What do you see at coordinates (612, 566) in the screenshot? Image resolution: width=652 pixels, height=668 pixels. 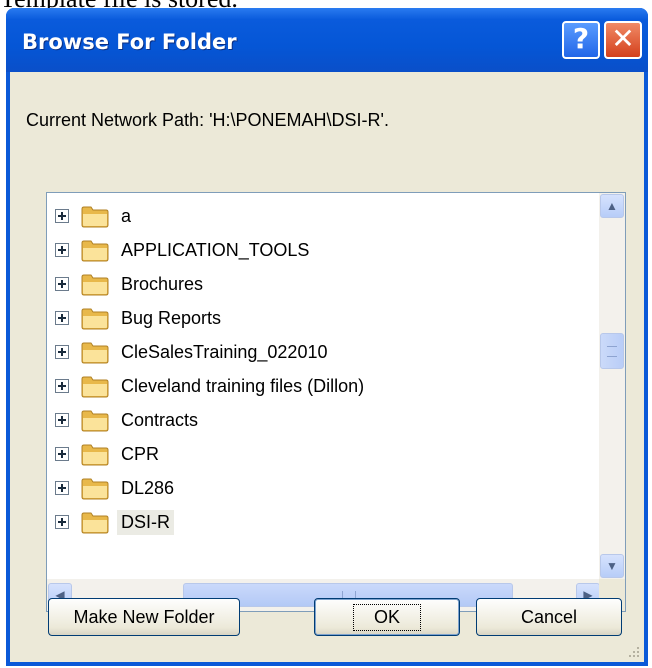 I see `scroll-down-button: ▼` at bounding box center [612, 566].